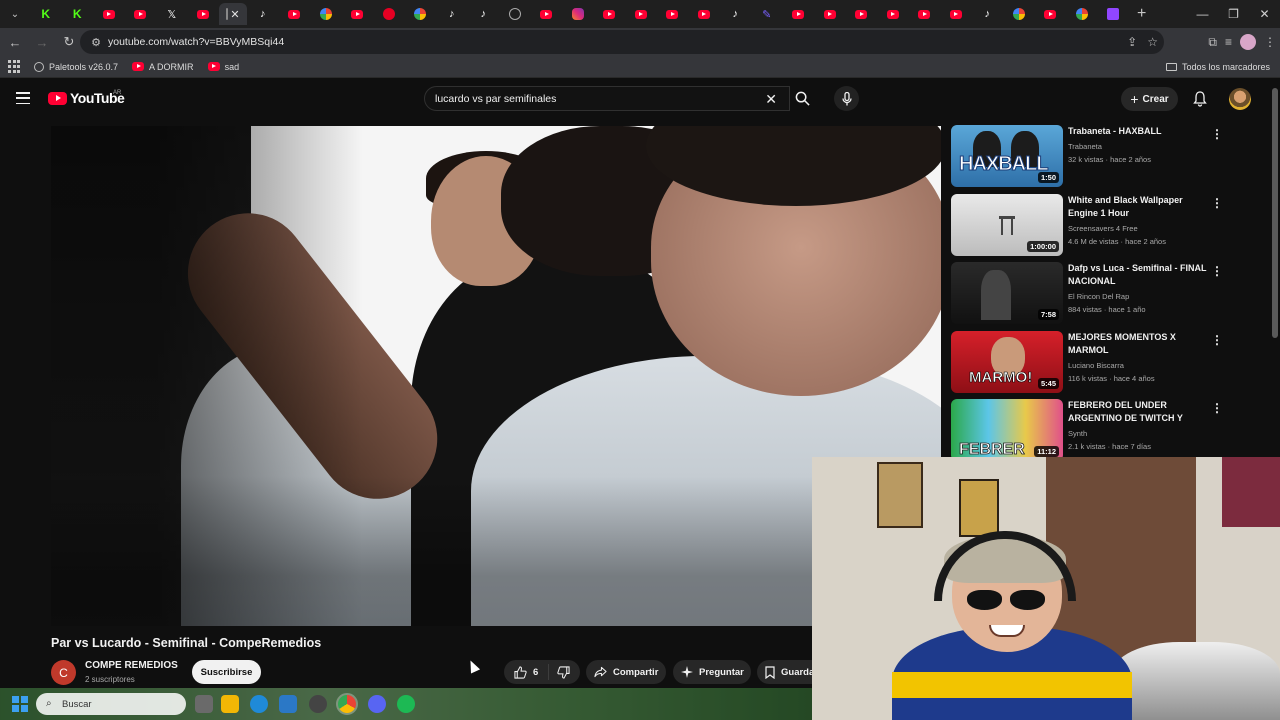 The height and width of the screenshot is (720, 1280). I want to click on site-info-icon: ⚙, so click(96, 42).